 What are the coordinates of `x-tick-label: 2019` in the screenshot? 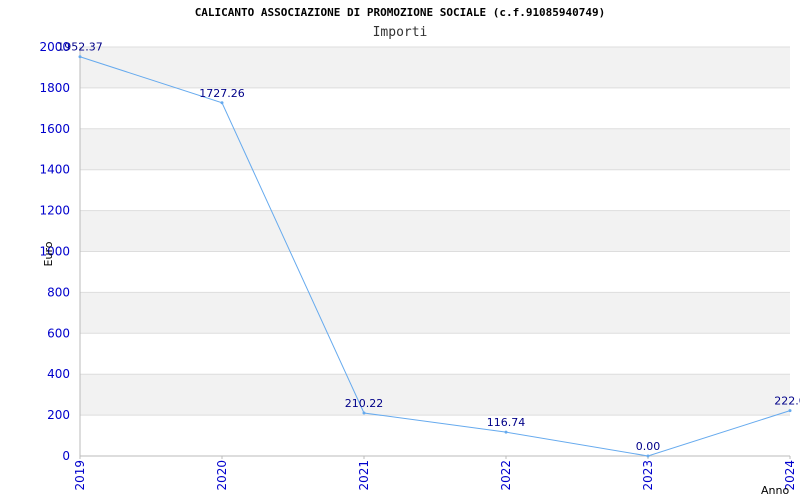 It's located at (80, 475).